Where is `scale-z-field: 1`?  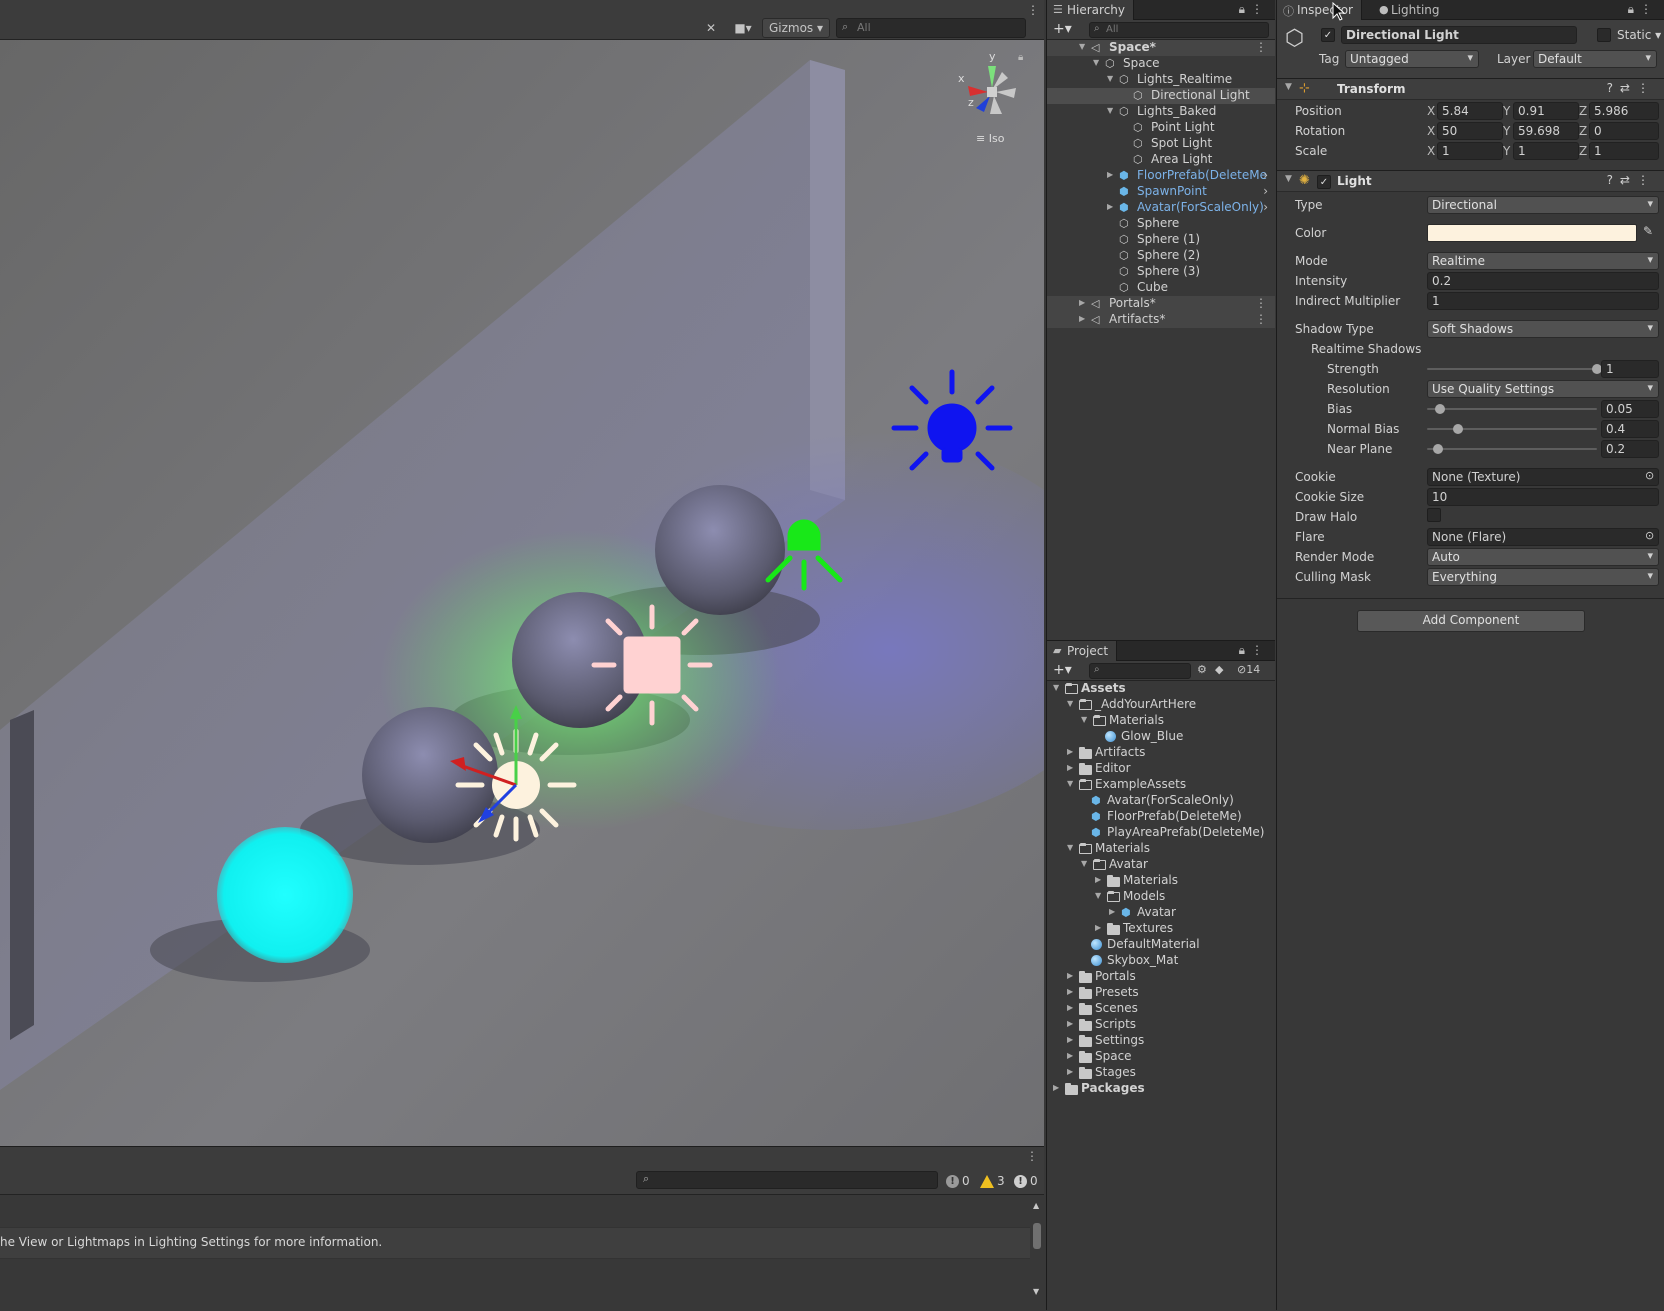 scale-z-field: 1 is located at coordinates (1624, 151).